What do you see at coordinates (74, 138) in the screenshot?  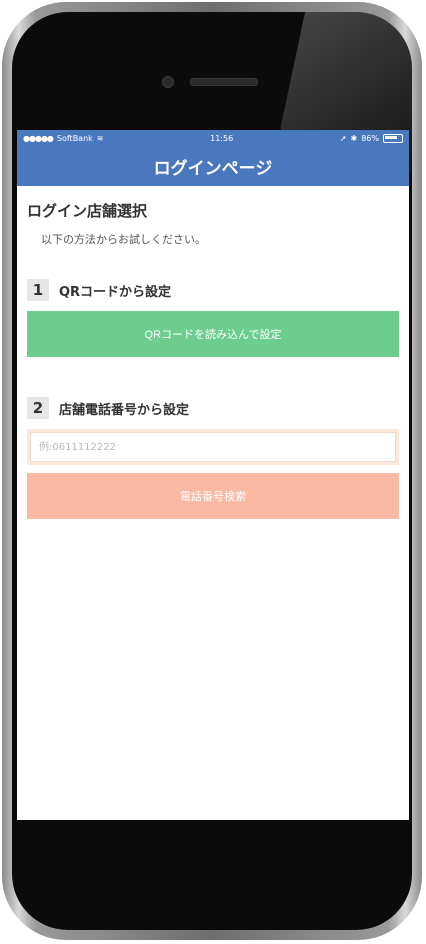 I see `carrier-label: SoftBank` at bounding box center [74, 138].